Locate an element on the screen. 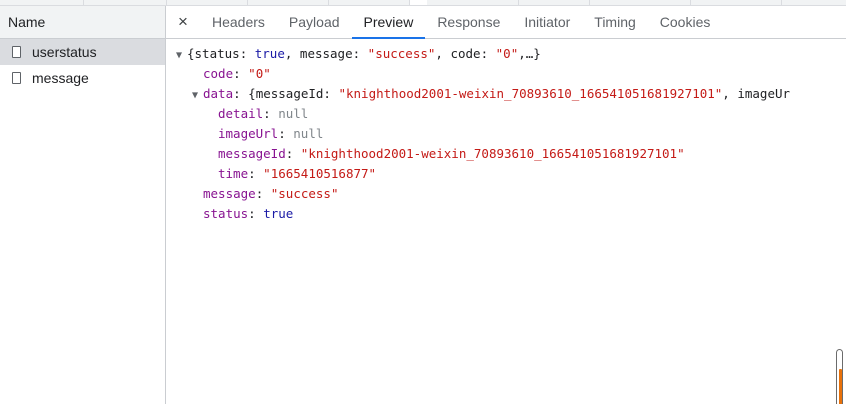 Image resolution: width=846 pixels, height=404 pixels. summary-key: code is located at coordinates (465, 53).